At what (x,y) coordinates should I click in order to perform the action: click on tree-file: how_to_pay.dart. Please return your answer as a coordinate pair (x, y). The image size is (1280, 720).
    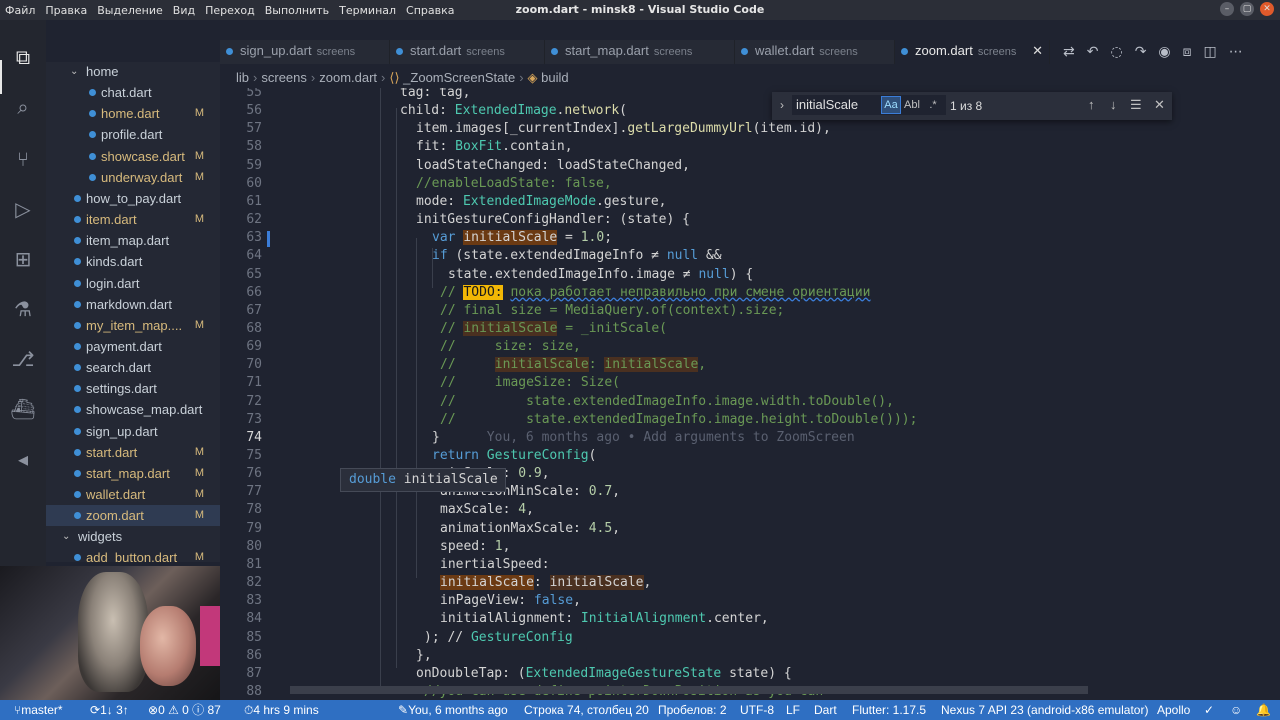
    Looking at the image, I should click on (133, 198).